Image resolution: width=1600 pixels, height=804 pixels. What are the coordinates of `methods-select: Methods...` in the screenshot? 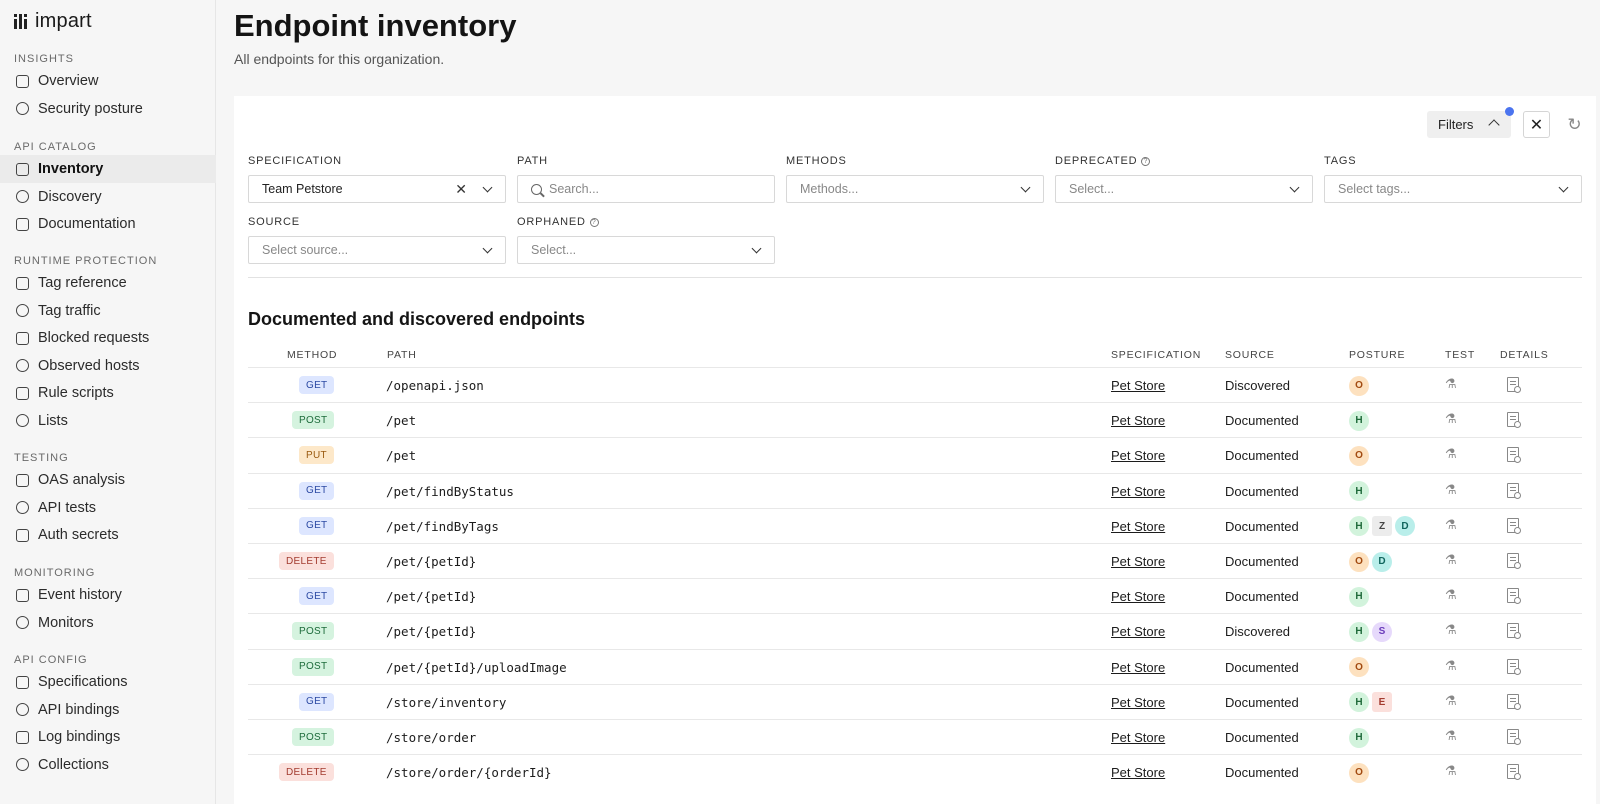 It's located at (915, 189).